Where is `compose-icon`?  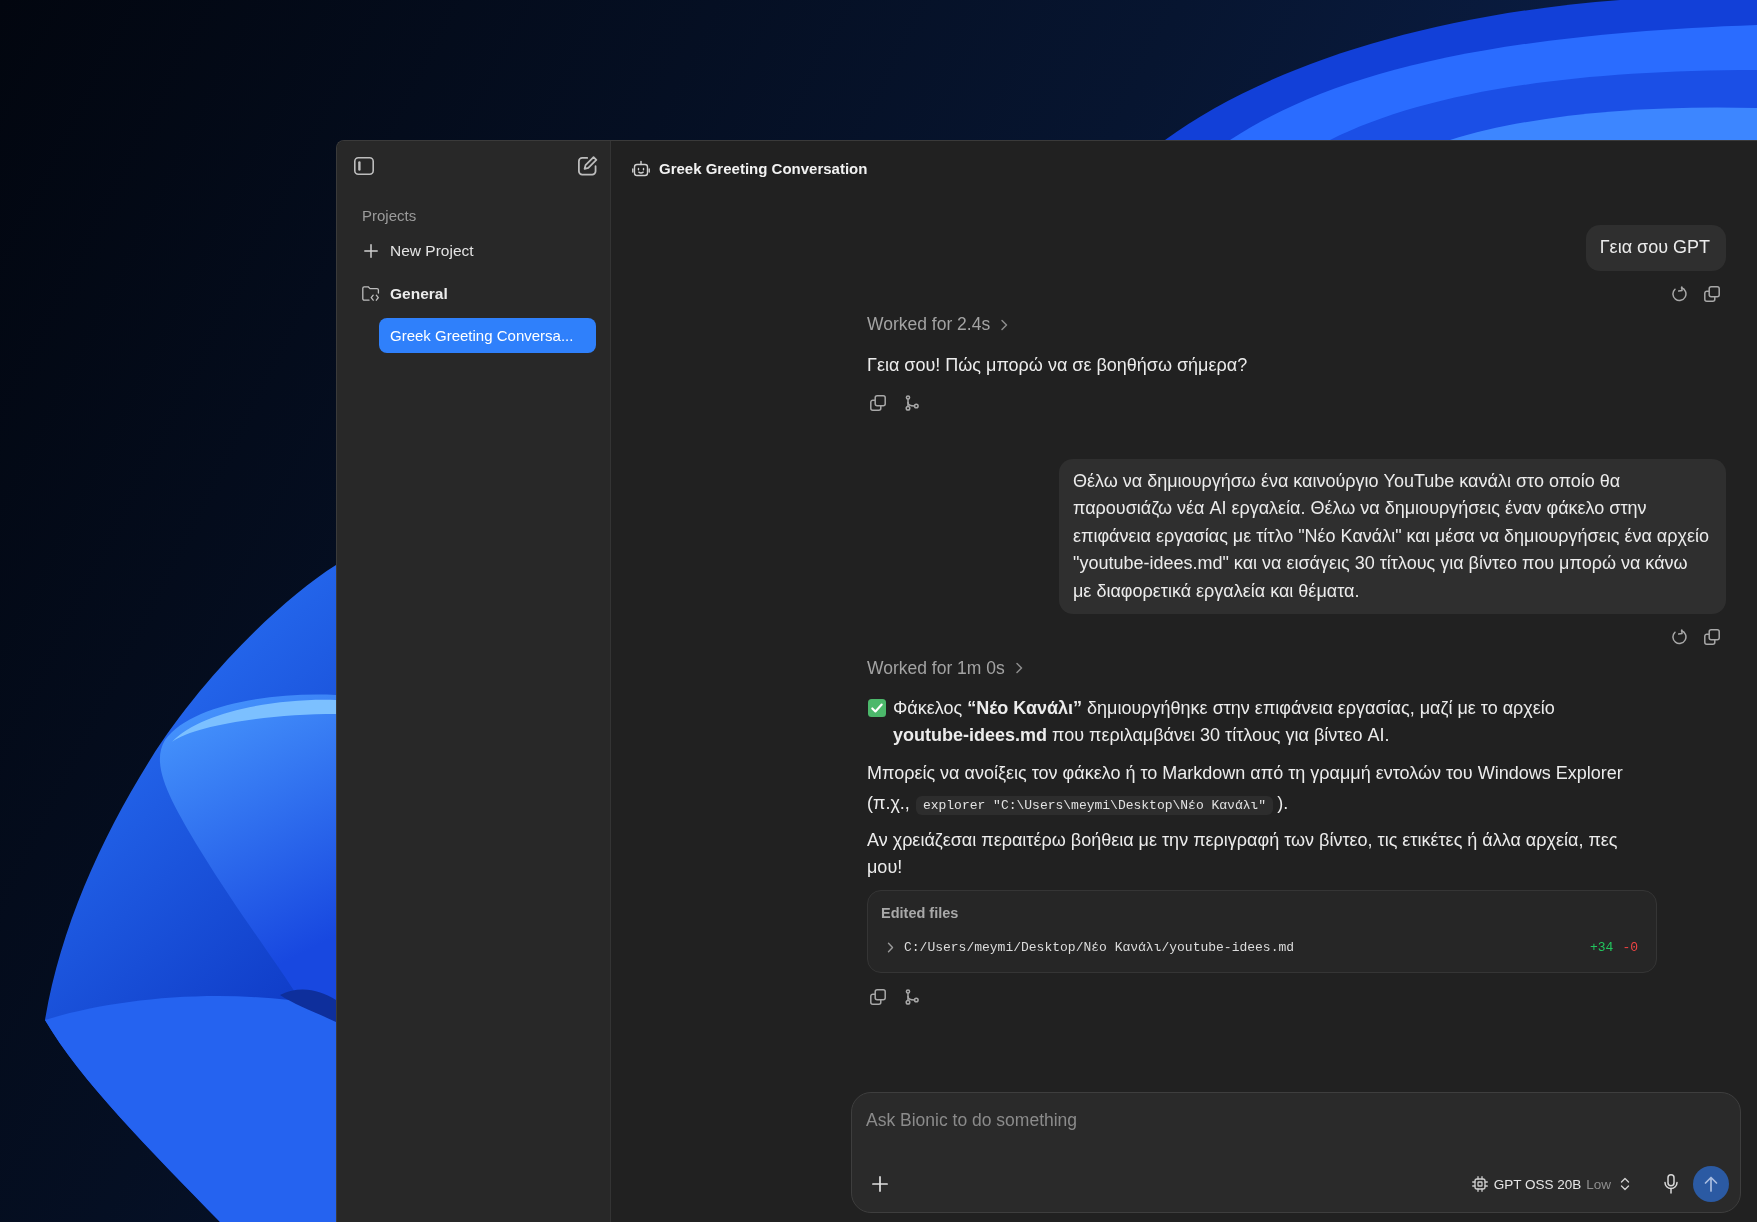
compose-icon is located at coordinates (588, 166).